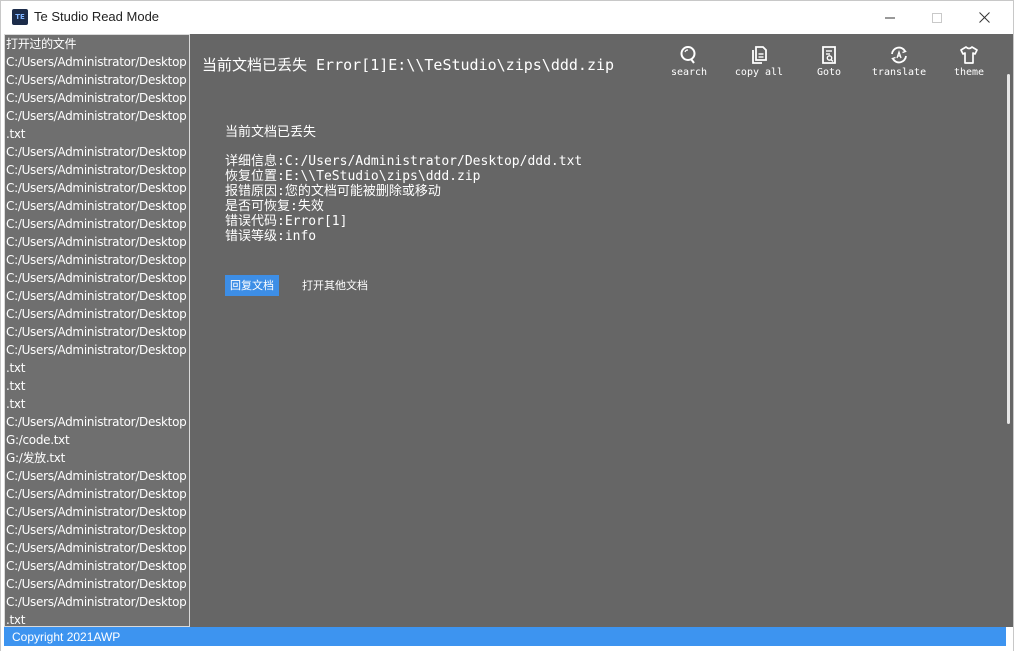 Image resolution: width=1014 pixels, height=651 pixels. Describe the element at coordinates (41, 44) in the screenshot. I see `recent-files-header: 打开过的文件` at that location.